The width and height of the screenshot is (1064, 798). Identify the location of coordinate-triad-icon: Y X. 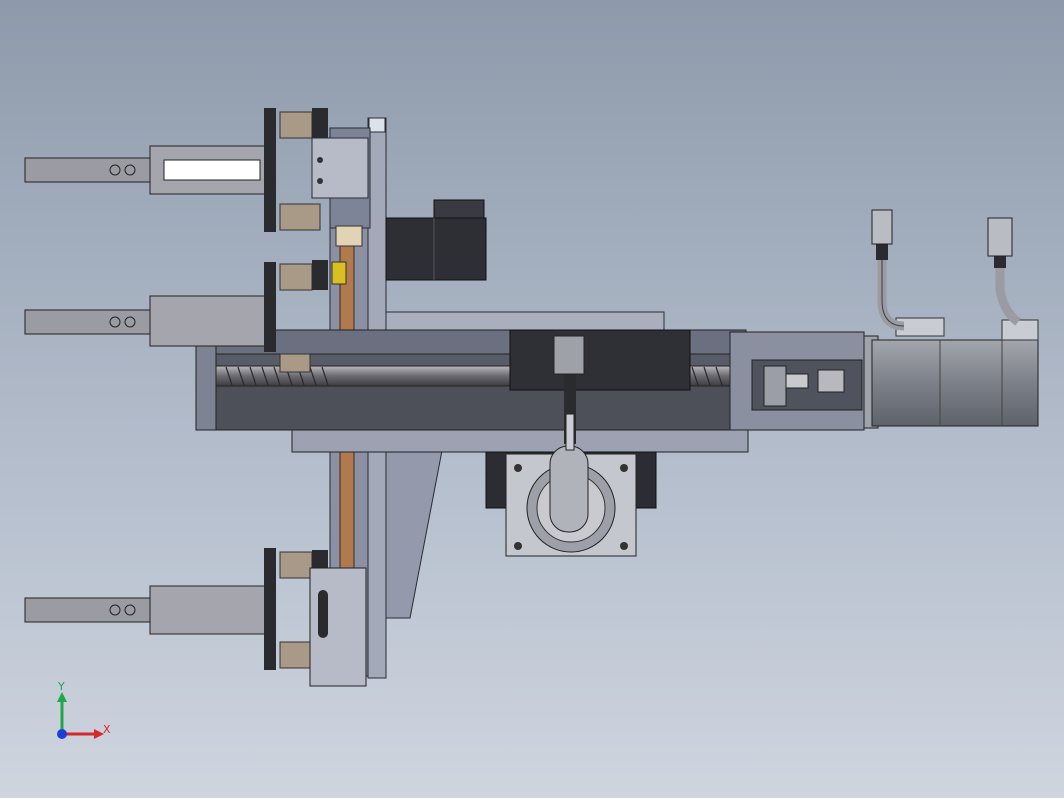
(84, 709).